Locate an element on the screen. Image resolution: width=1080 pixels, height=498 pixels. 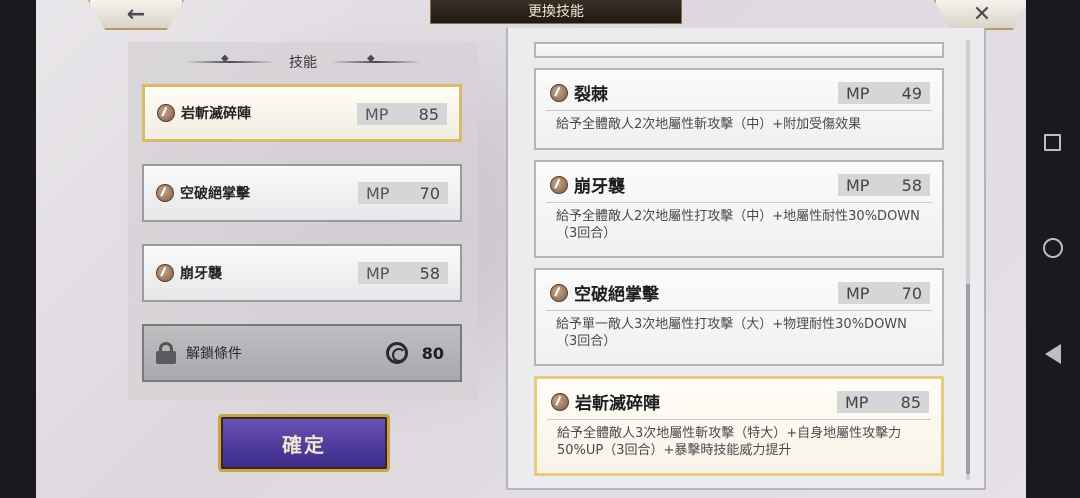
back-arrow-icon: ← is located at coordinates (136, 14).